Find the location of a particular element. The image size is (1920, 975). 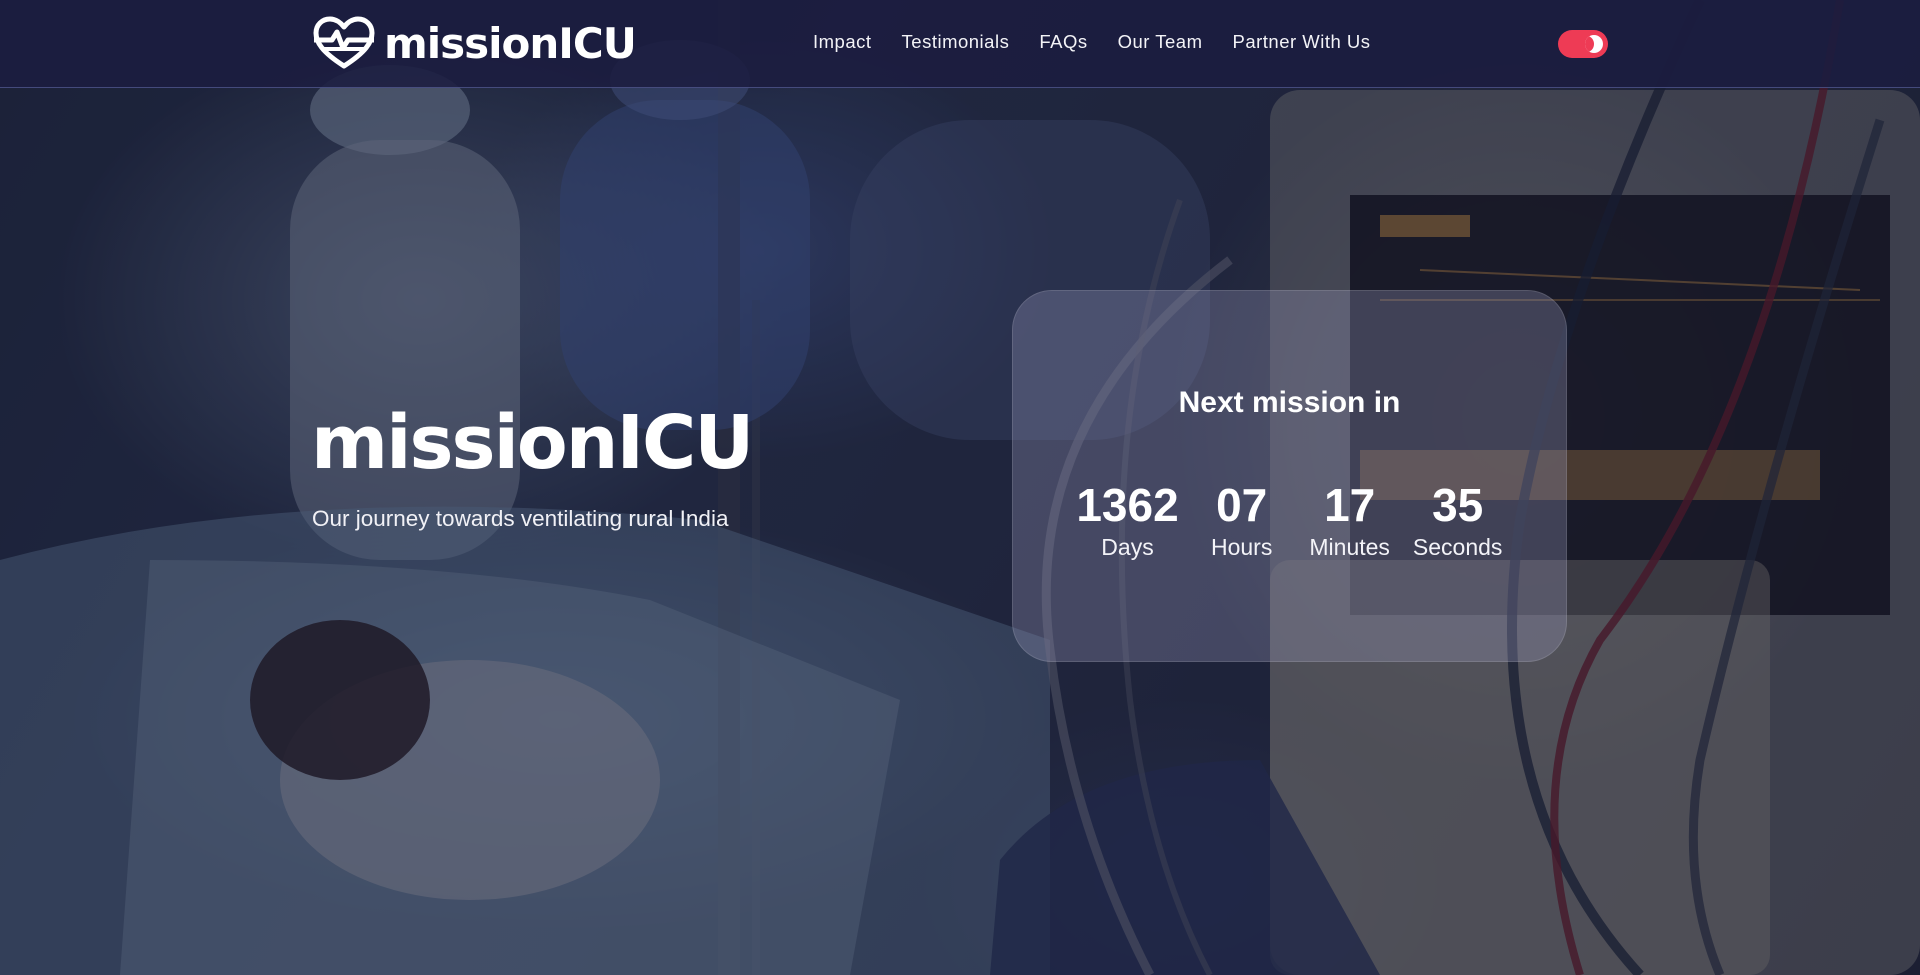

countdown-days-value: 1362 is located at coordinates (1127, 505).